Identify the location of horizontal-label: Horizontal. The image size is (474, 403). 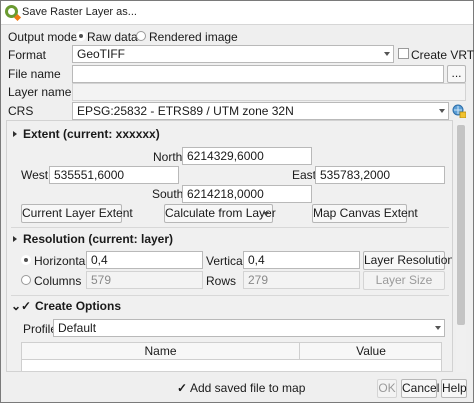
(61, 261).